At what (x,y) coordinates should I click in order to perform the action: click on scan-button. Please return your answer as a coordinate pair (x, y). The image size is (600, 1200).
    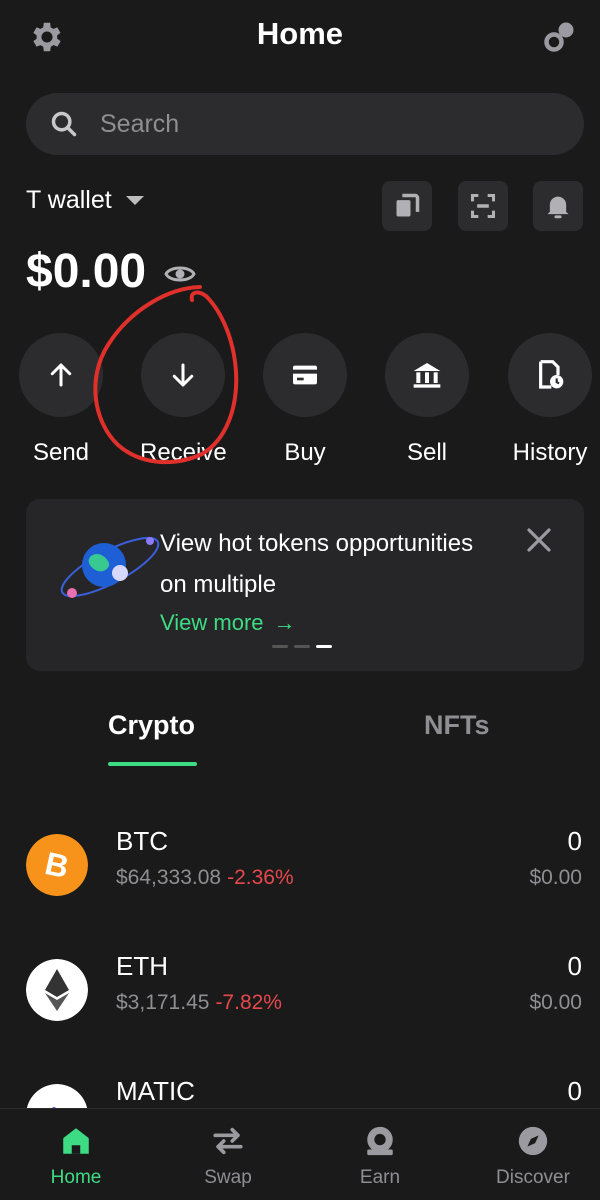
    Looking at the image, I should click on (483, 206).